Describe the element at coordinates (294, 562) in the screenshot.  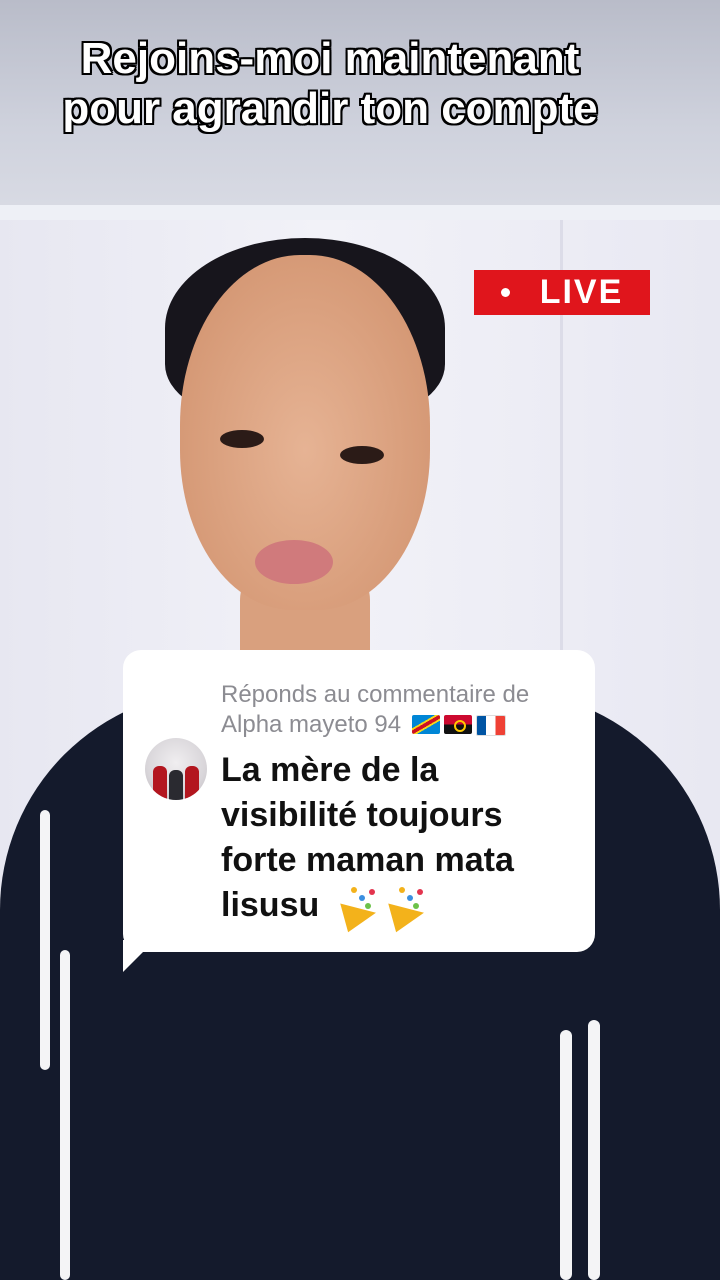
I see `person-lips` at that location.